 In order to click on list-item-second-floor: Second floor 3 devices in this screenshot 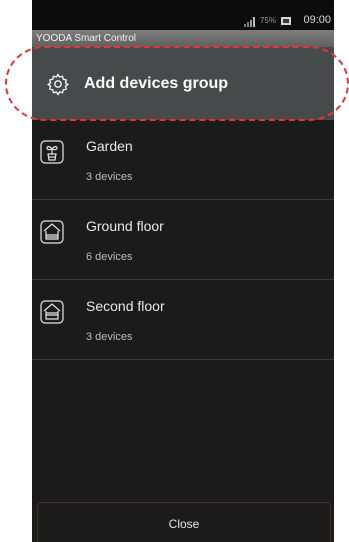, I will do `click(183, 320)`.